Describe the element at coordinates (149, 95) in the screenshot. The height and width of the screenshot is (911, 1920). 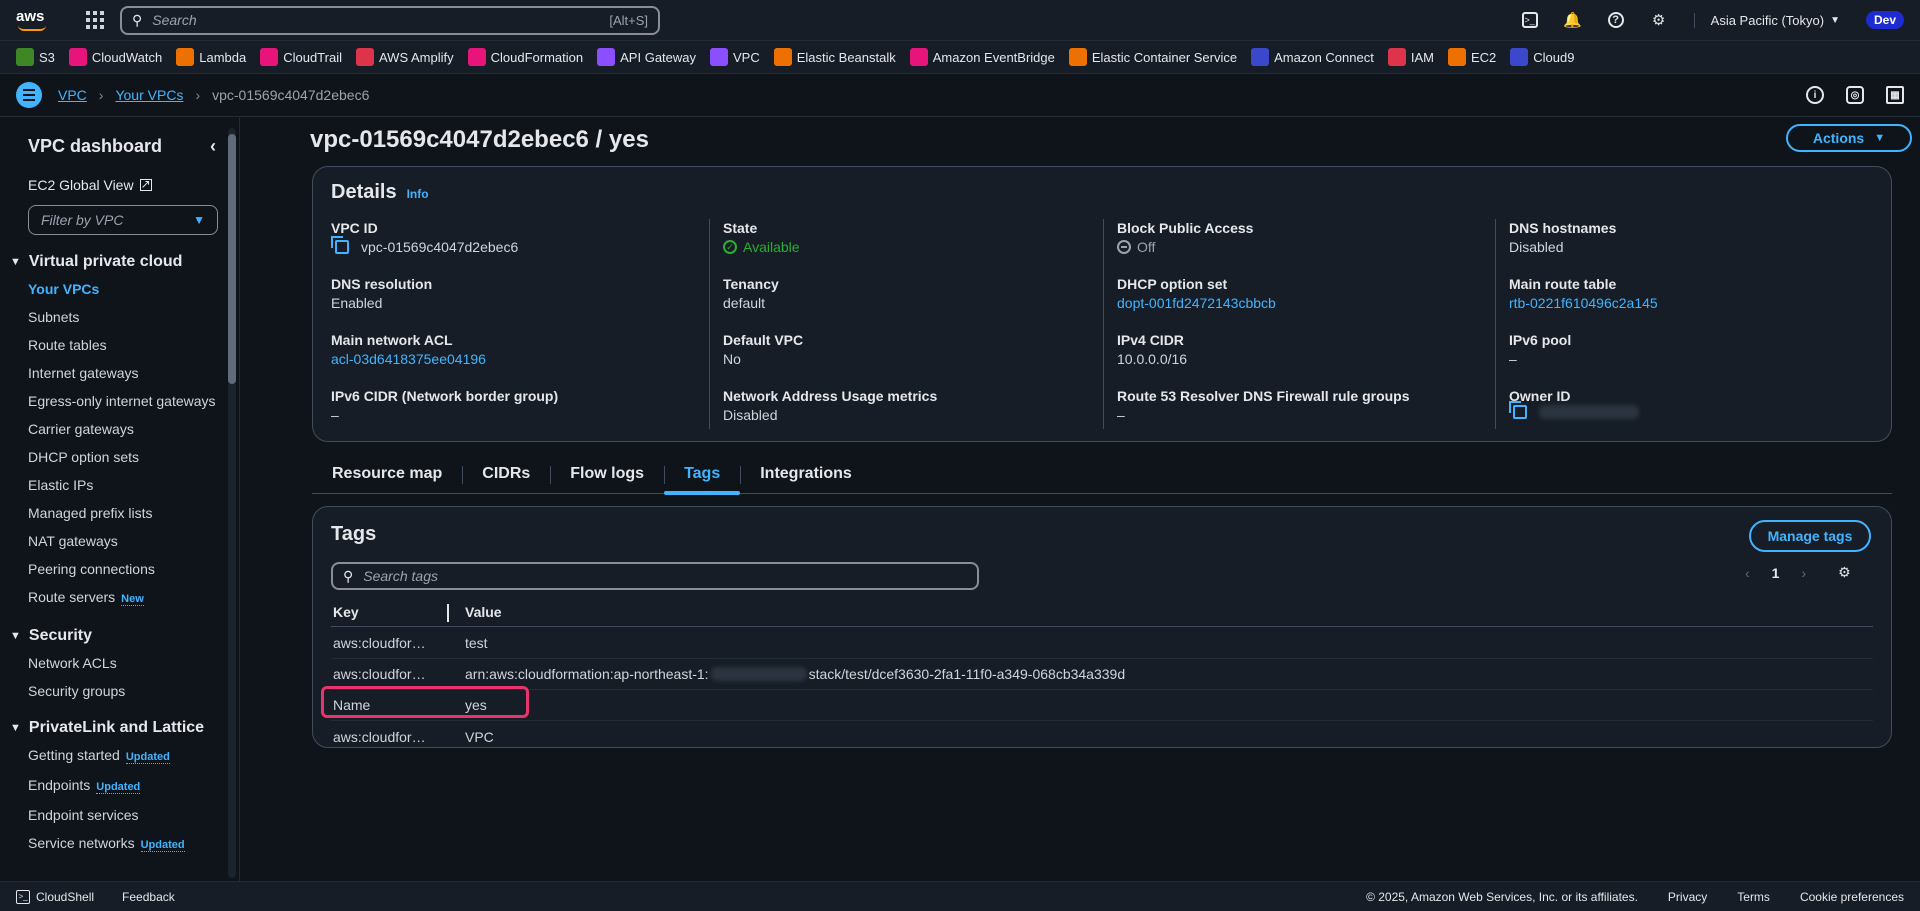
I see `breadcrumb-your-vpcs: Your VPCs` at that location.